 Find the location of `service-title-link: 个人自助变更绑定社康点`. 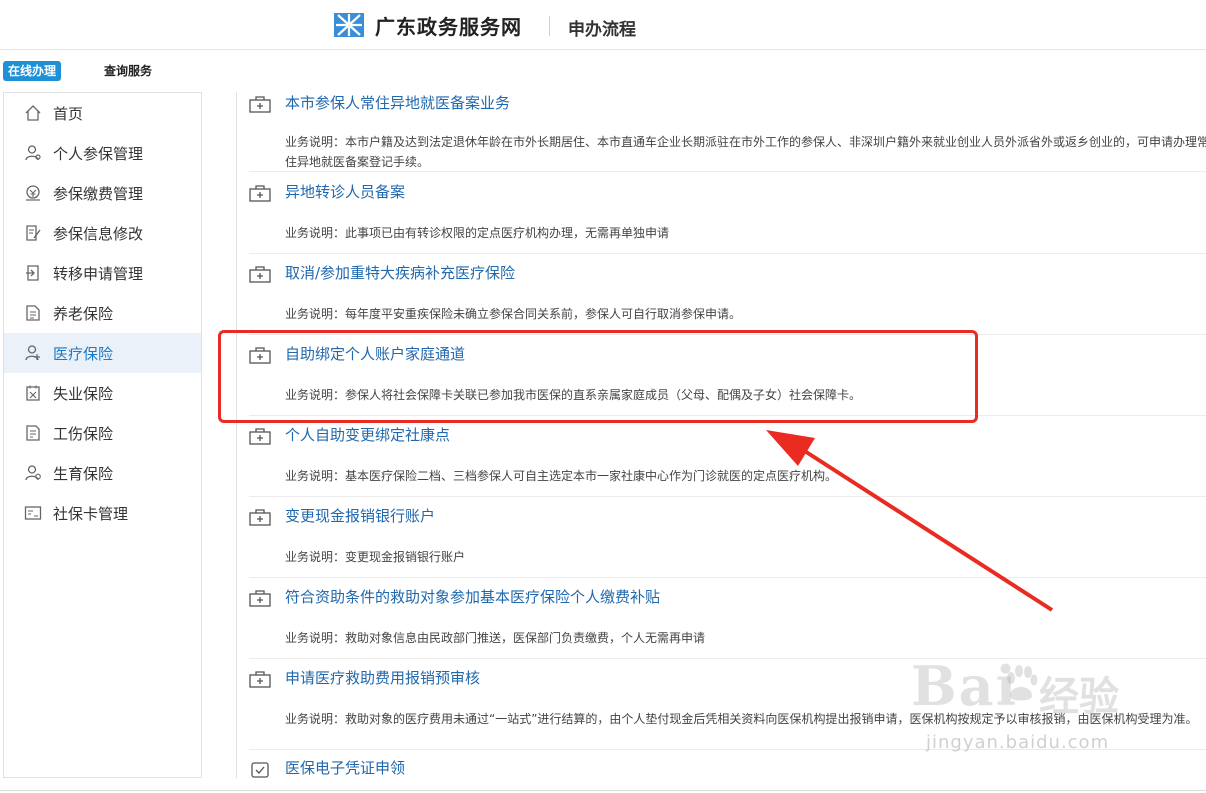

service-title-link: 个人自助变更绑定社康点 is located at coordinates (367, 434).